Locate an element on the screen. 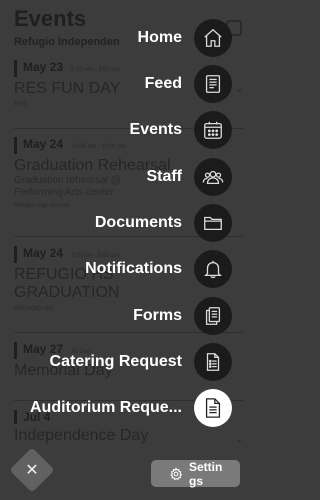 Image resolution: width=320 pixels, height=500 pixels. event-date: May 23 is located at coordinates (43, 67).